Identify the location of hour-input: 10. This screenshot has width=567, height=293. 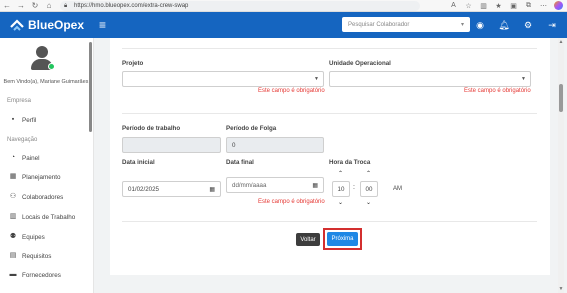
(341, 189).